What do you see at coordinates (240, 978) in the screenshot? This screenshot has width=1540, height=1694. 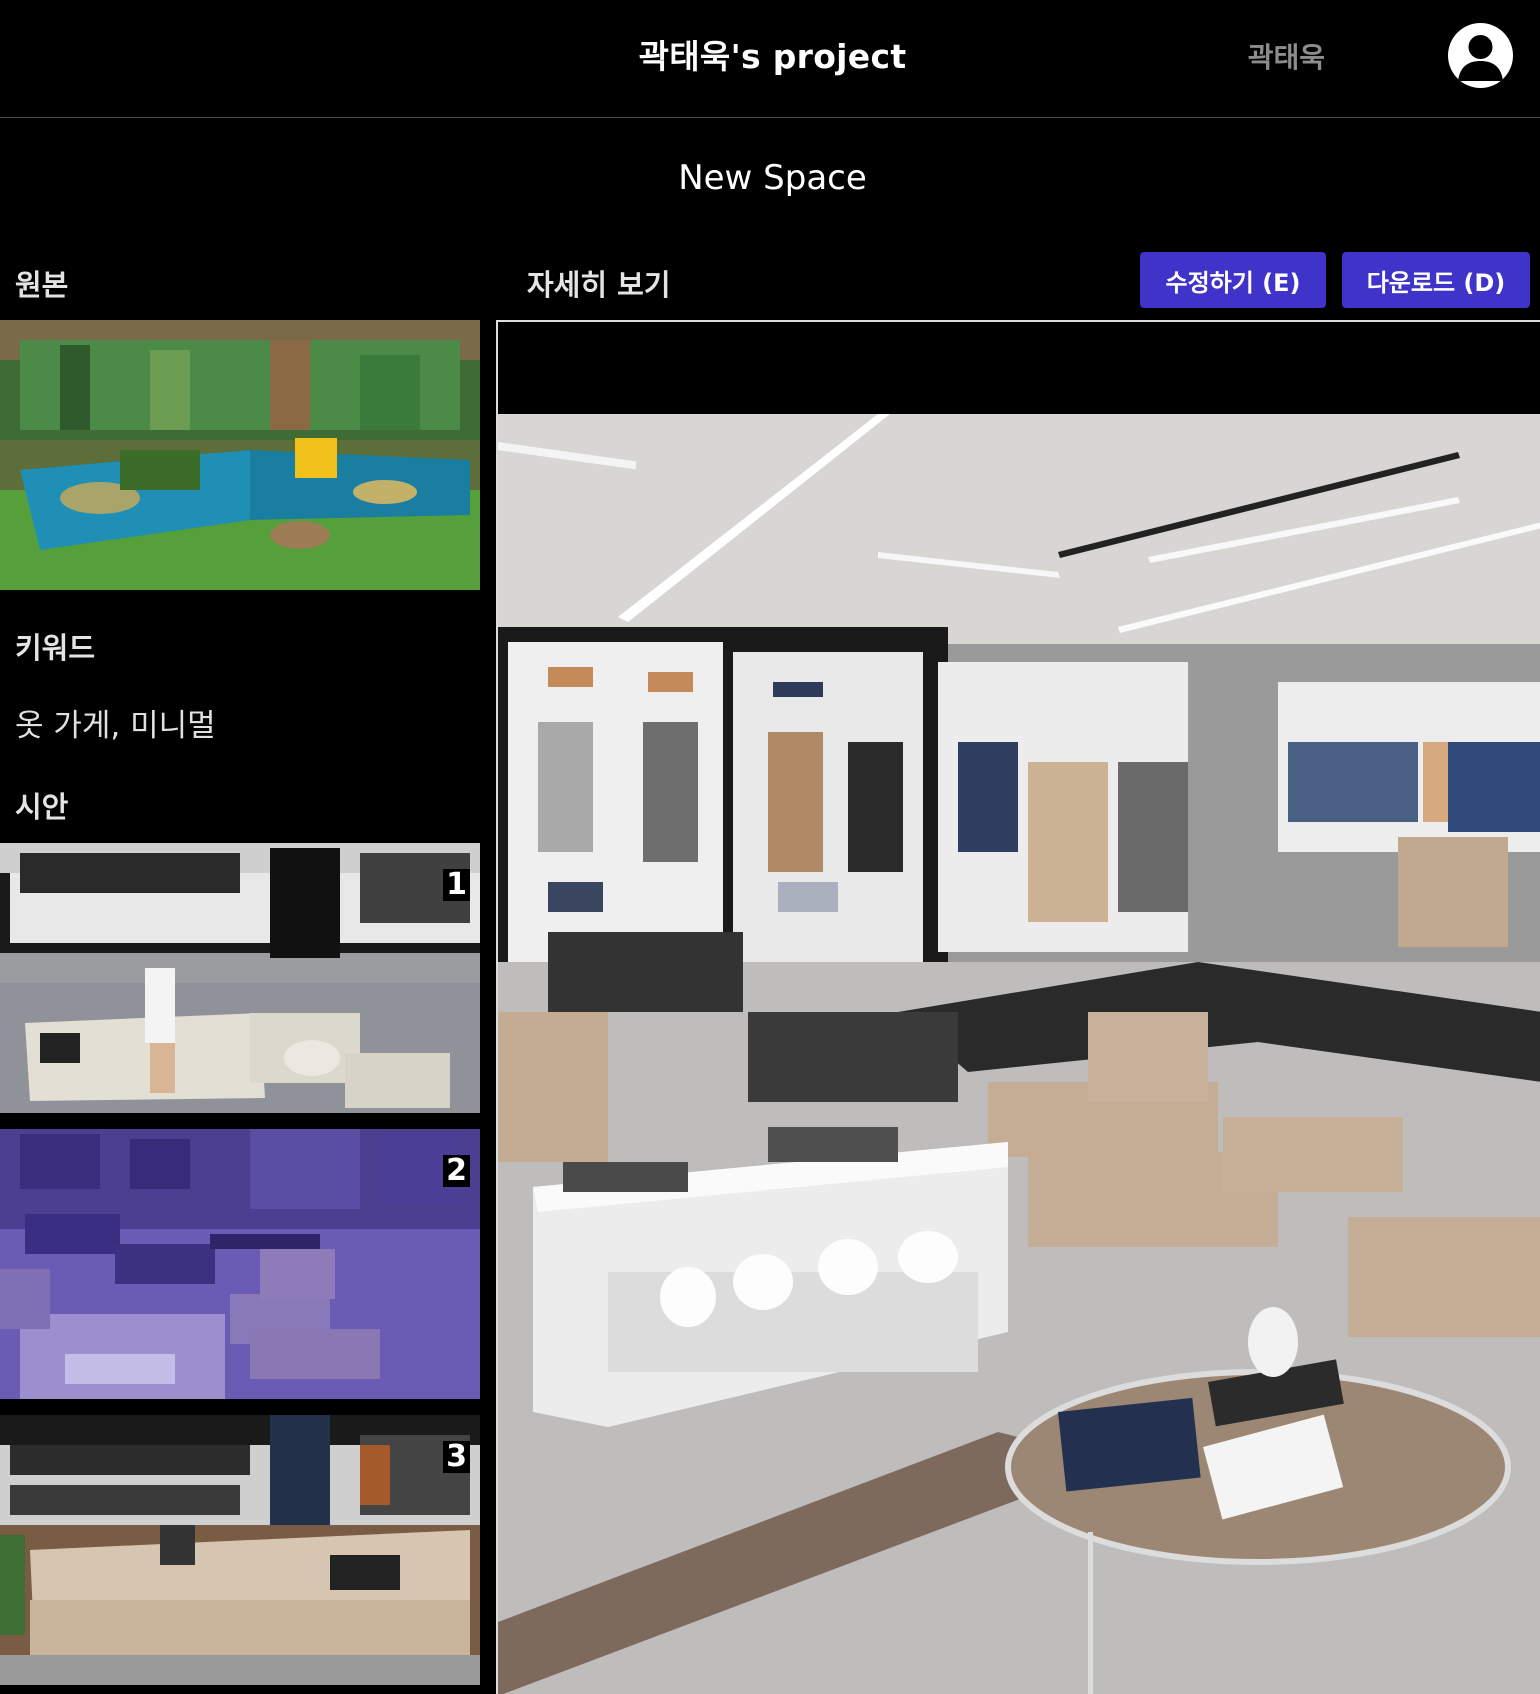 I see `draft-thumbnail-1: 1` at bounding box center [240, 978].